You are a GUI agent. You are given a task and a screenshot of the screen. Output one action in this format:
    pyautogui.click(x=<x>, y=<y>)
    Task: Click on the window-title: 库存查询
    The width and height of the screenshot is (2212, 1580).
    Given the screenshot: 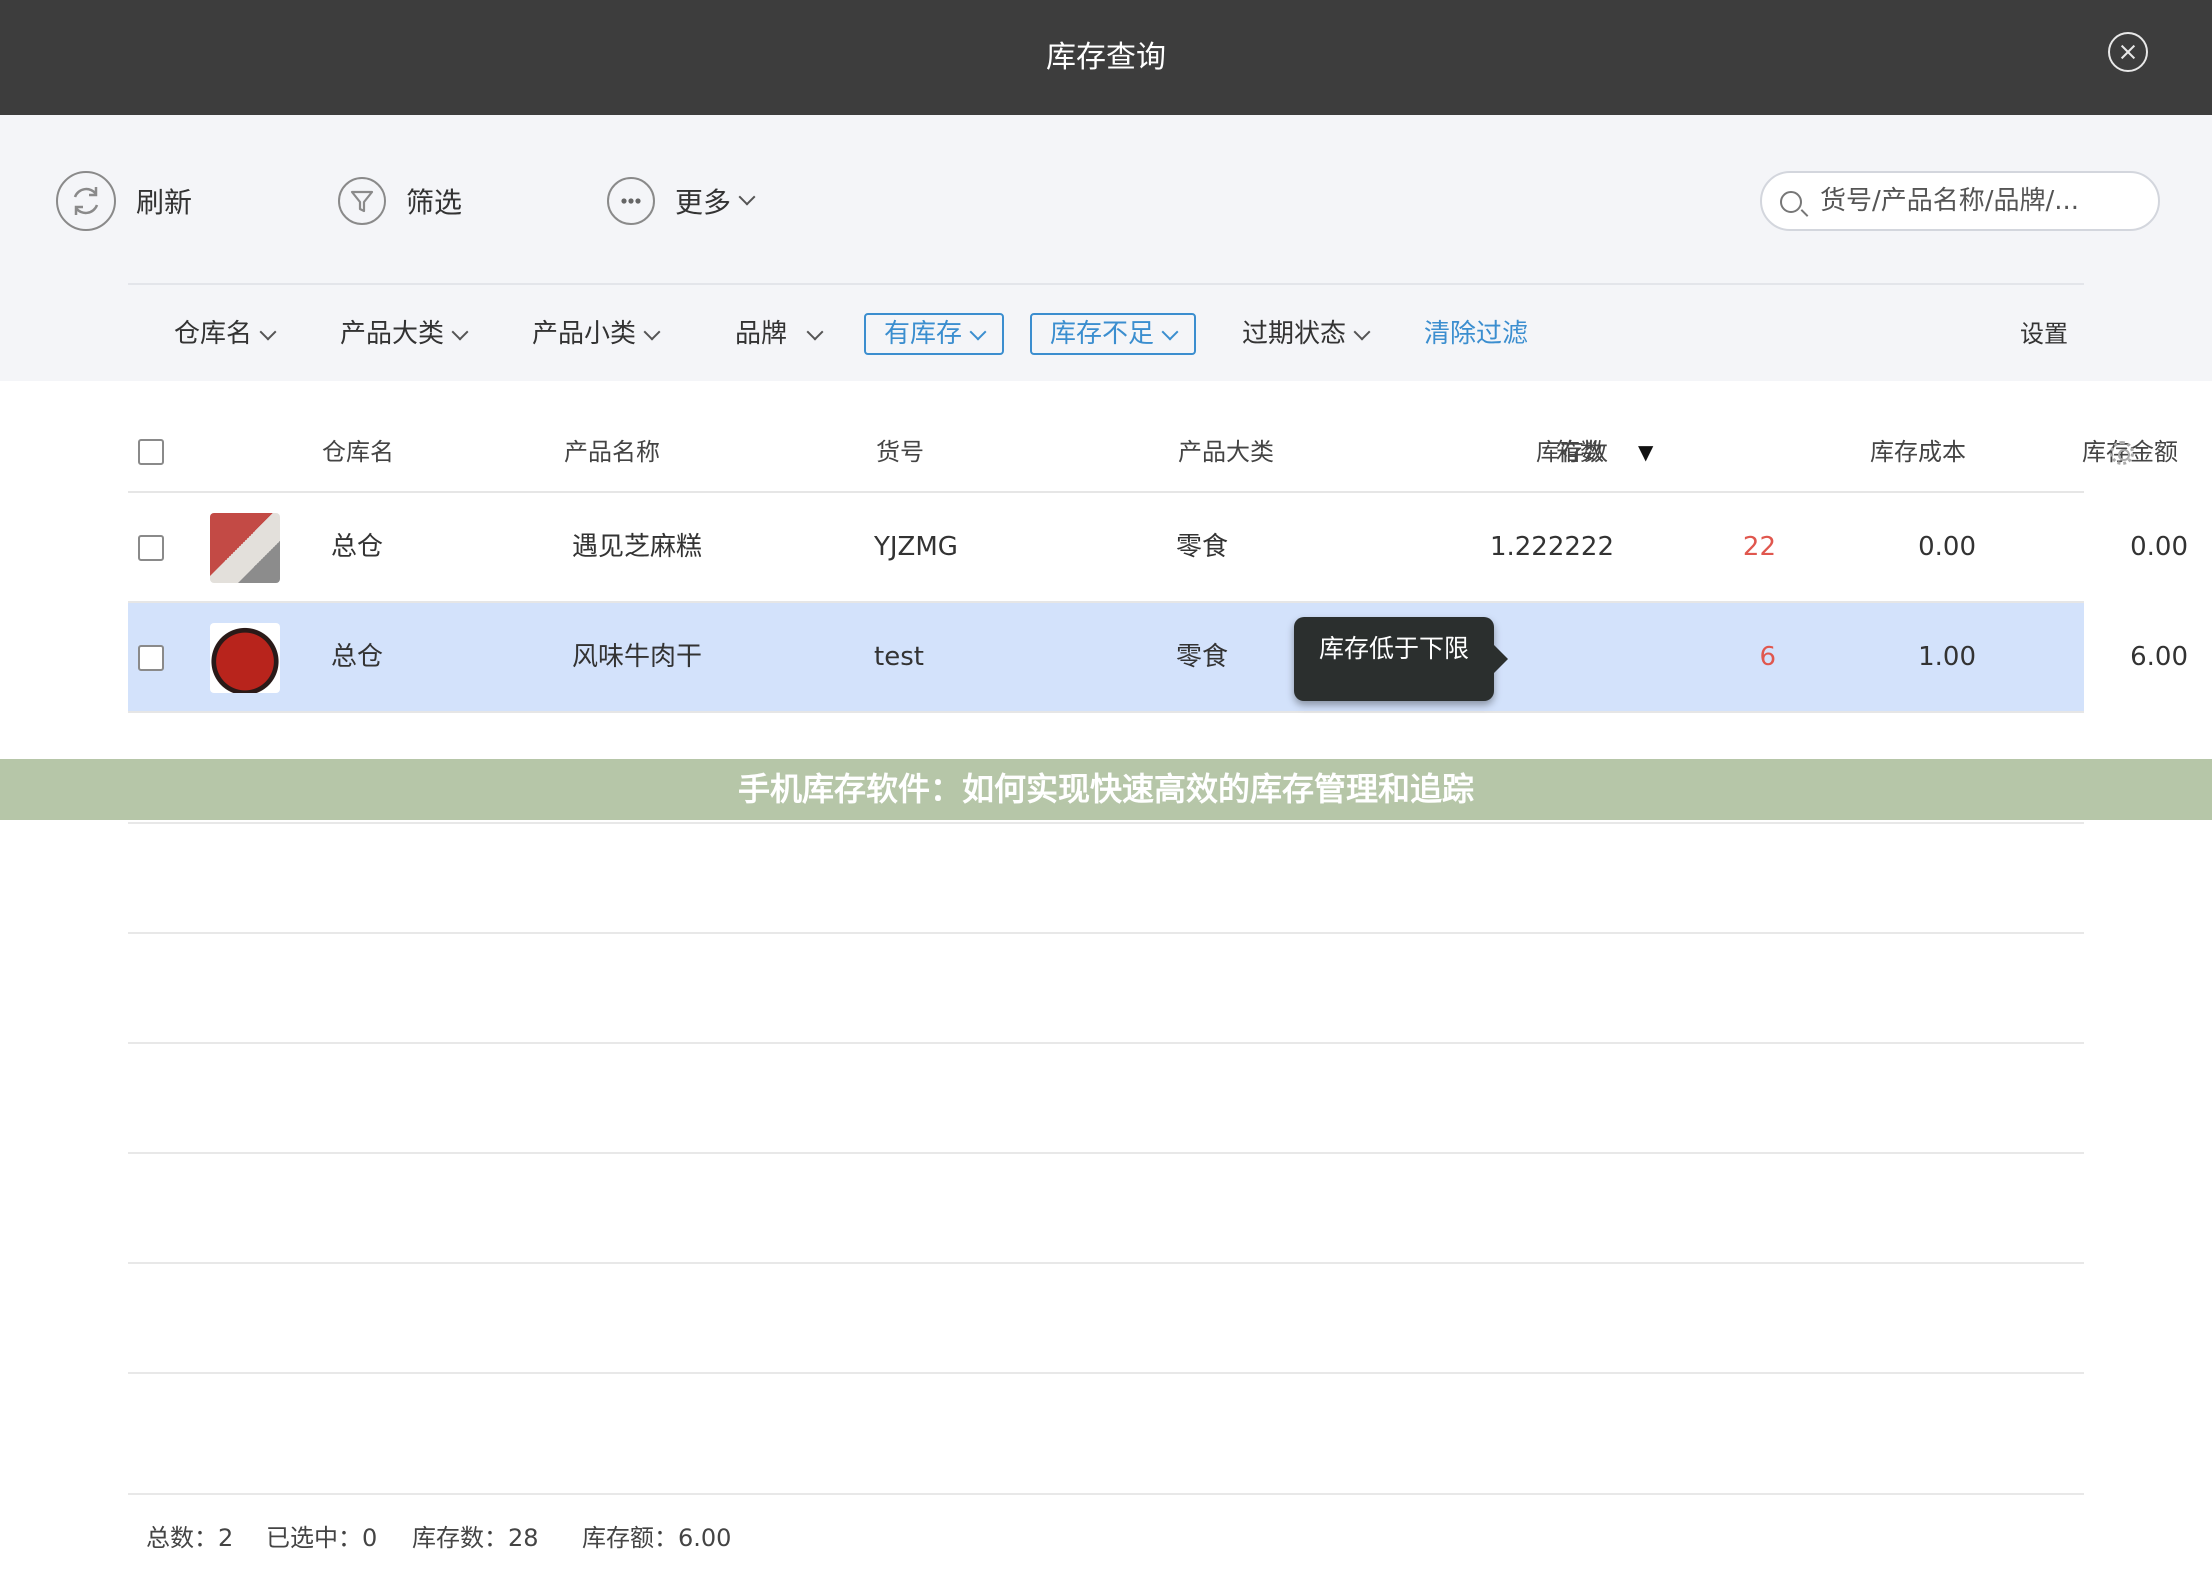 What is the action you would take?
    pyautogui.click(x=1106, y=57)
    